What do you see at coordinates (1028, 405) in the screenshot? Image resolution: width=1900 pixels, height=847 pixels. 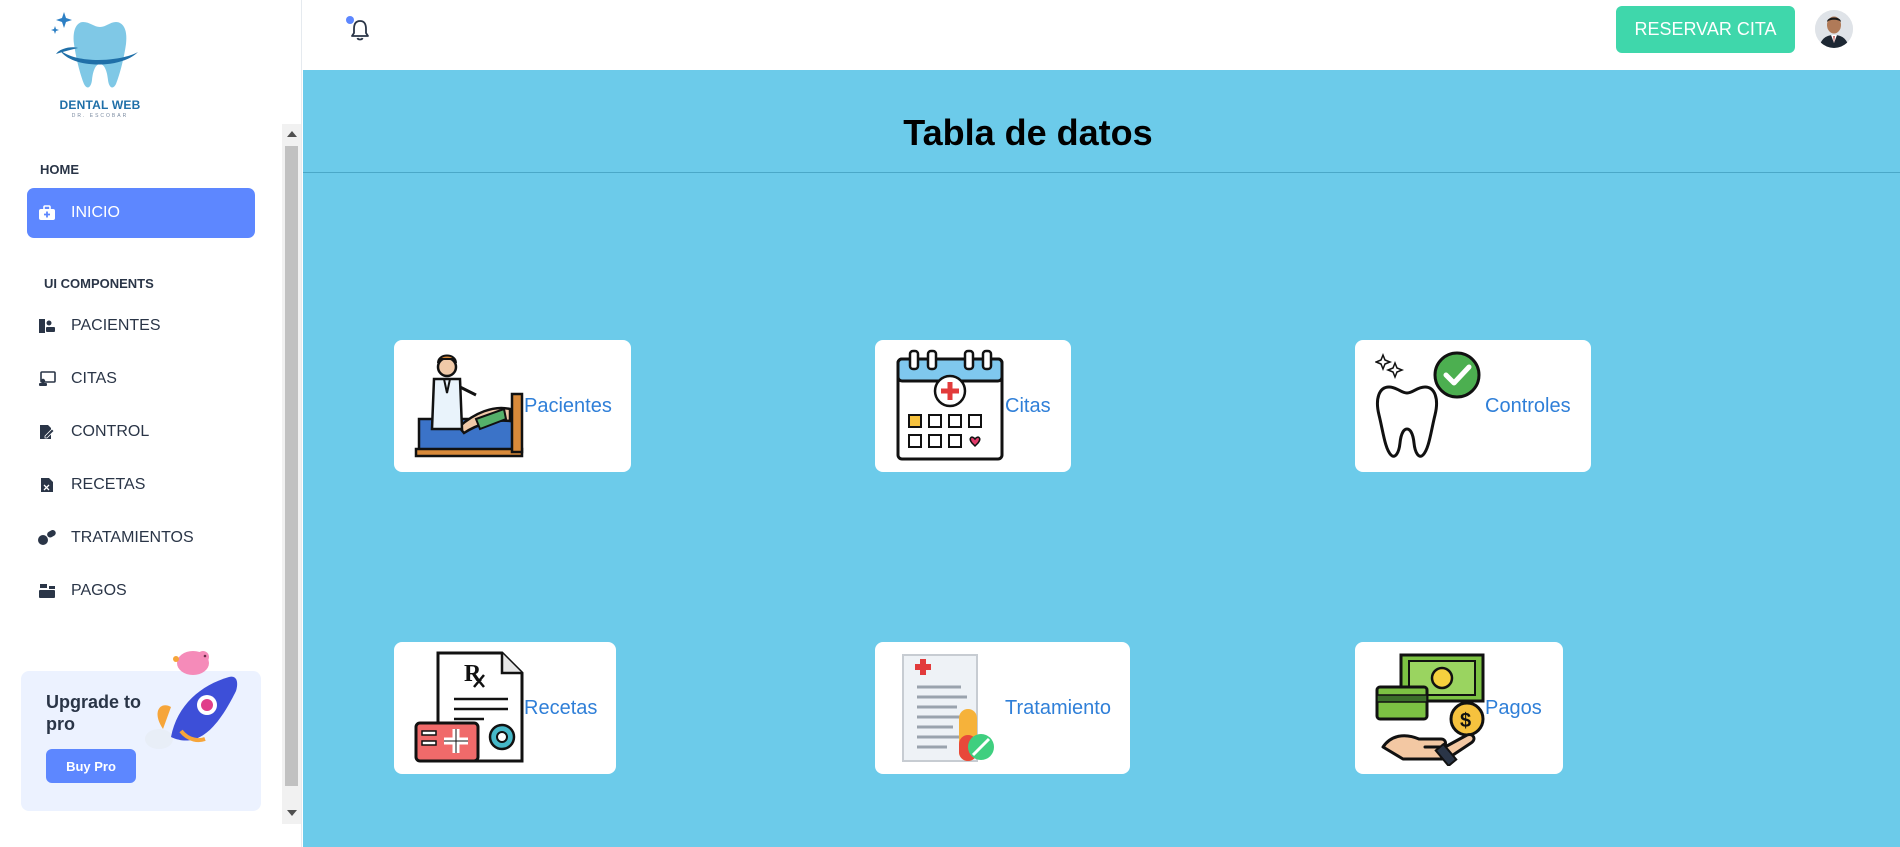 I see `card-label-citas: Citas` at bounding box center [1028, 405].